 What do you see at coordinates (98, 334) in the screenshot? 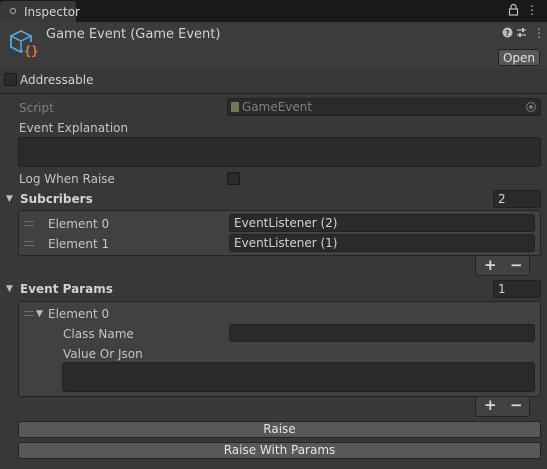
I see `class-name-label: Class Name` at bounding box center [98, 334].